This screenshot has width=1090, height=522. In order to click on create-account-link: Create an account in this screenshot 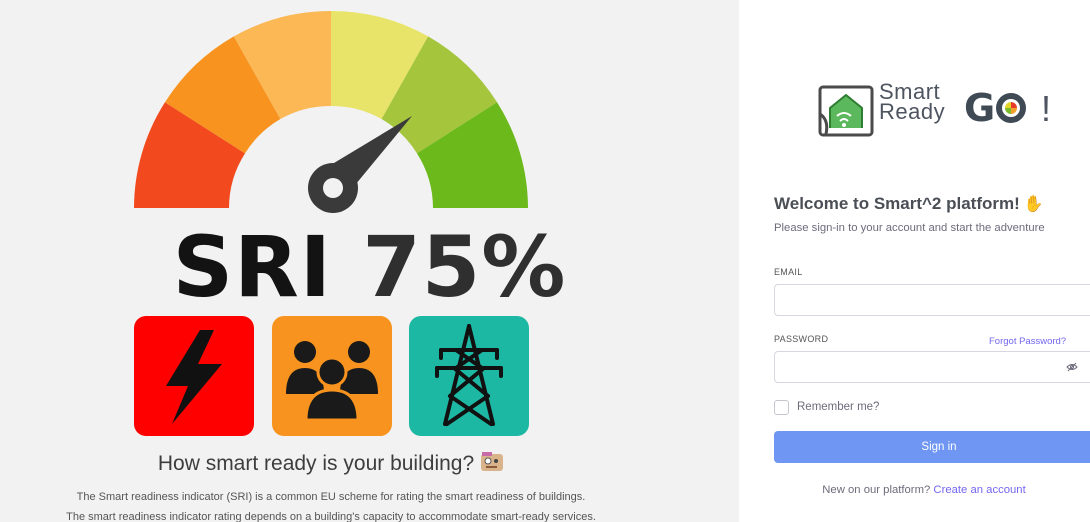, I will do `click(979, 490)`.